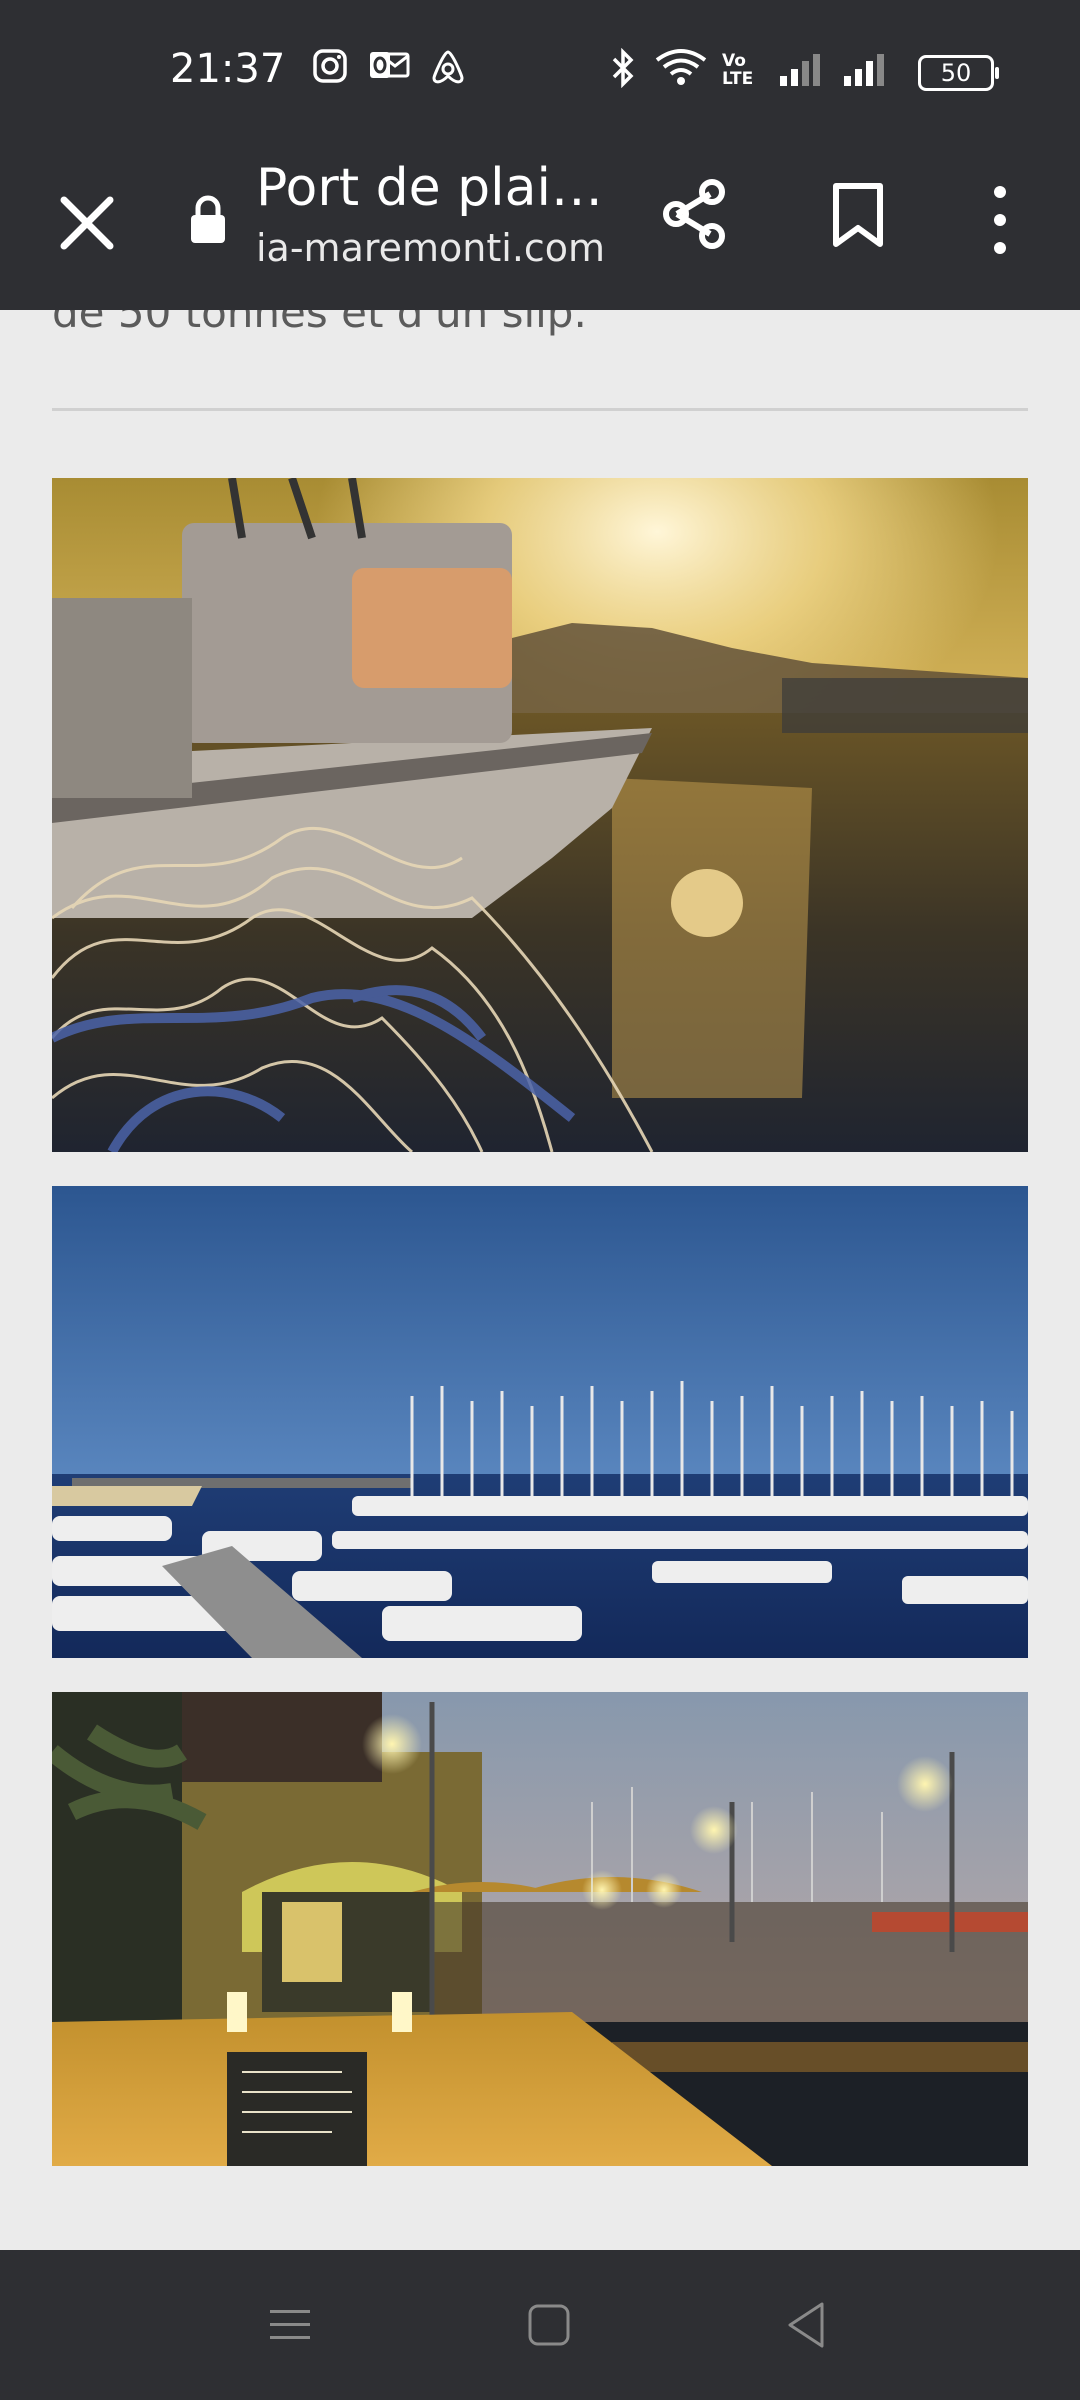 Image resolution: width=1080 pixels, height=2400 pixels. What do you see at coordinates (448, 67) in the screenshot?
I see `airbnb-icon` at bounding box center [448, 67].